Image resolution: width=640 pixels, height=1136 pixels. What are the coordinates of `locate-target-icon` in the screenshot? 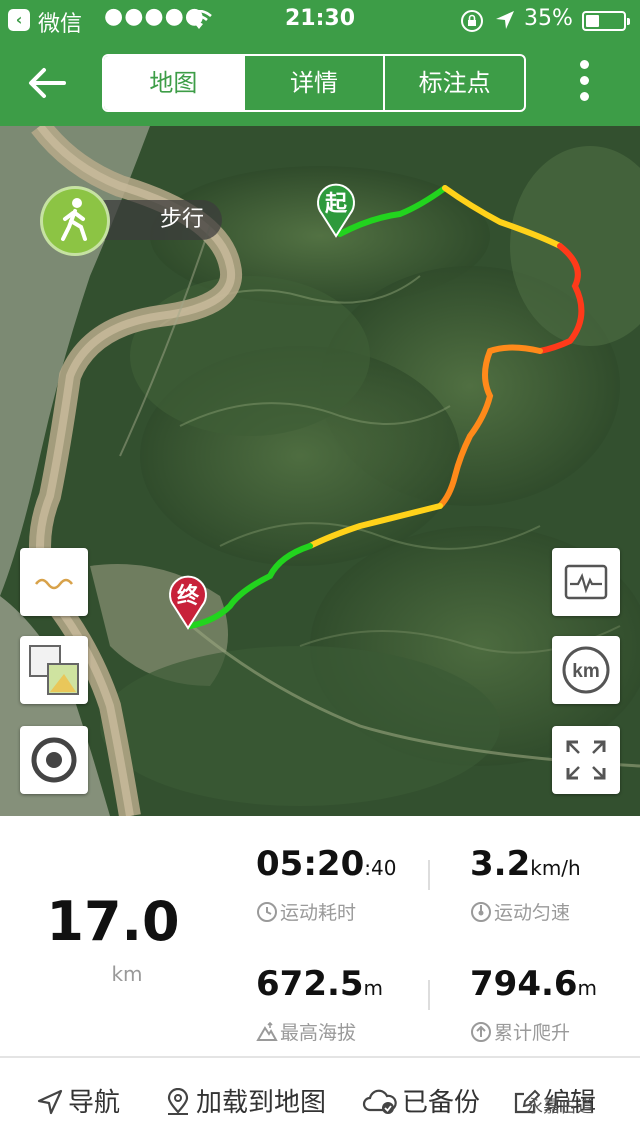 It's located at (54, 760).